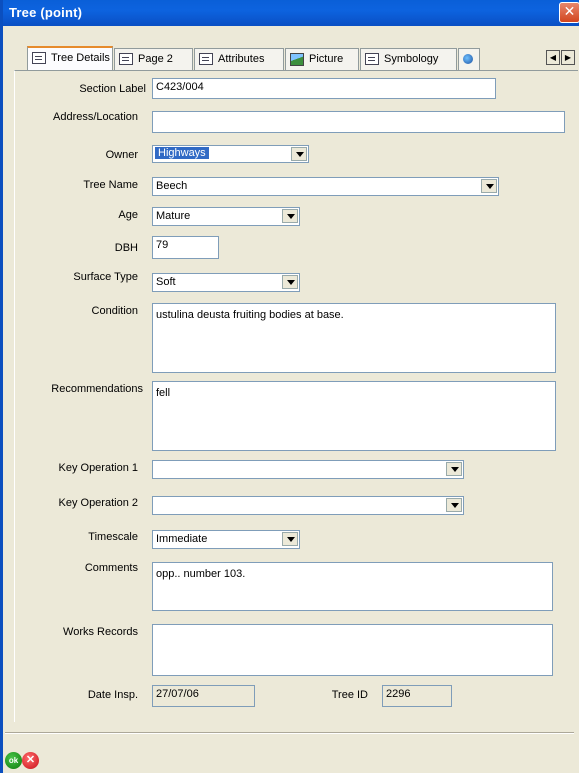 The image size is (579, 773). I want to click on list-icon, so click(372, 59).